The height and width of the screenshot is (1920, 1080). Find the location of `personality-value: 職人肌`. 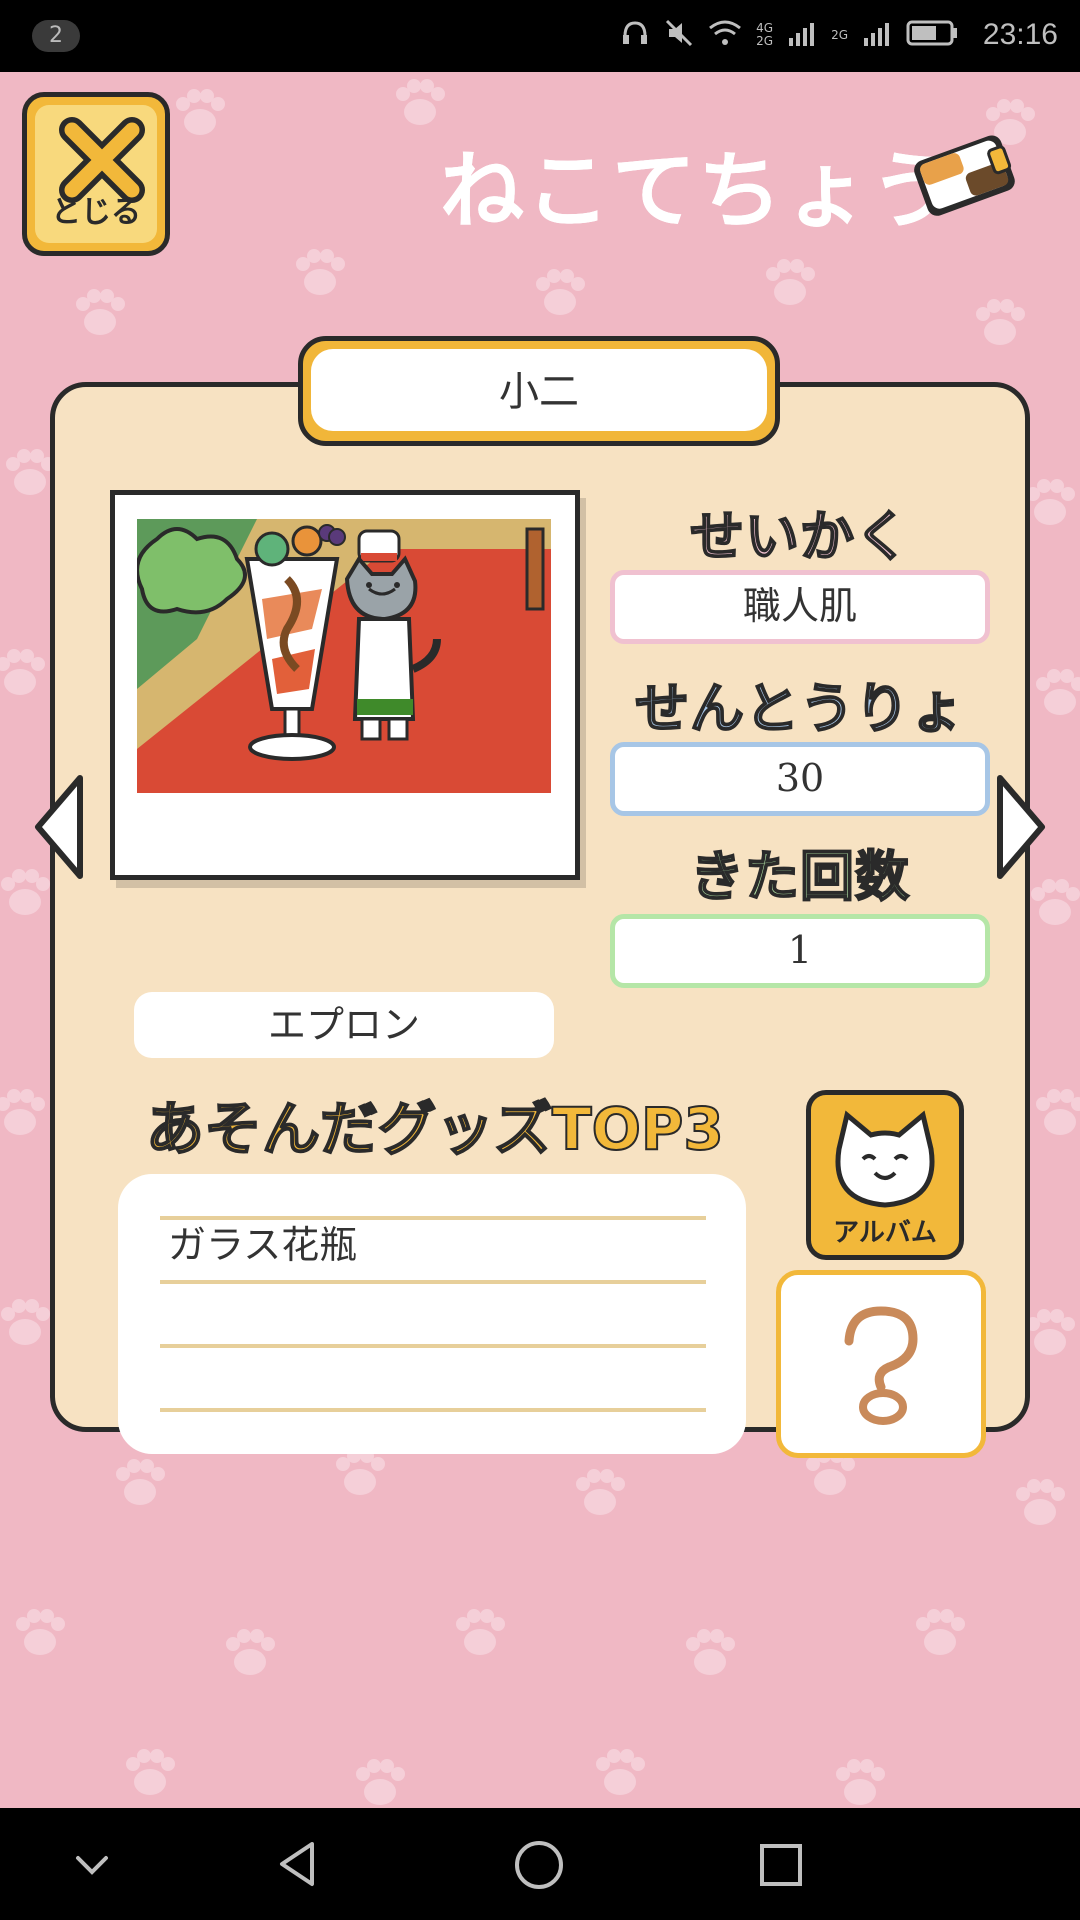

personality-value: 職人肌 is located at coordinates (800, 607).